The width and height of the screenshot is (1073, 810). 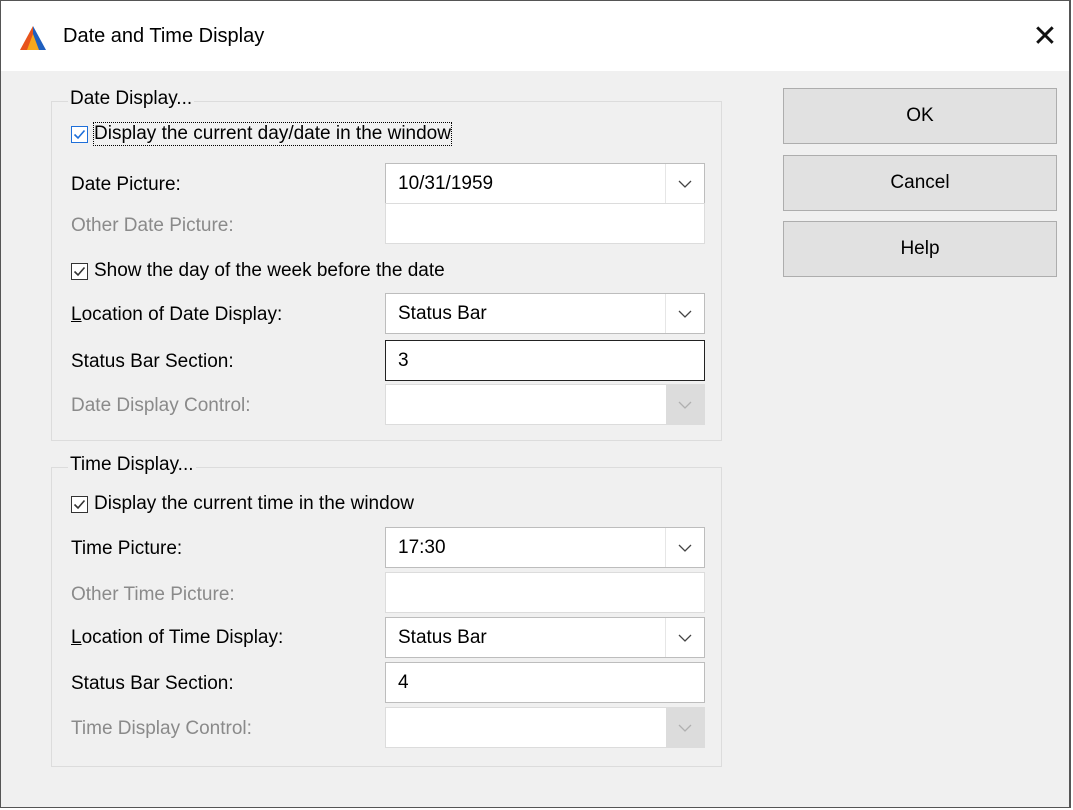 I want to click on app-logo-icon, so click(x=33, y=38).